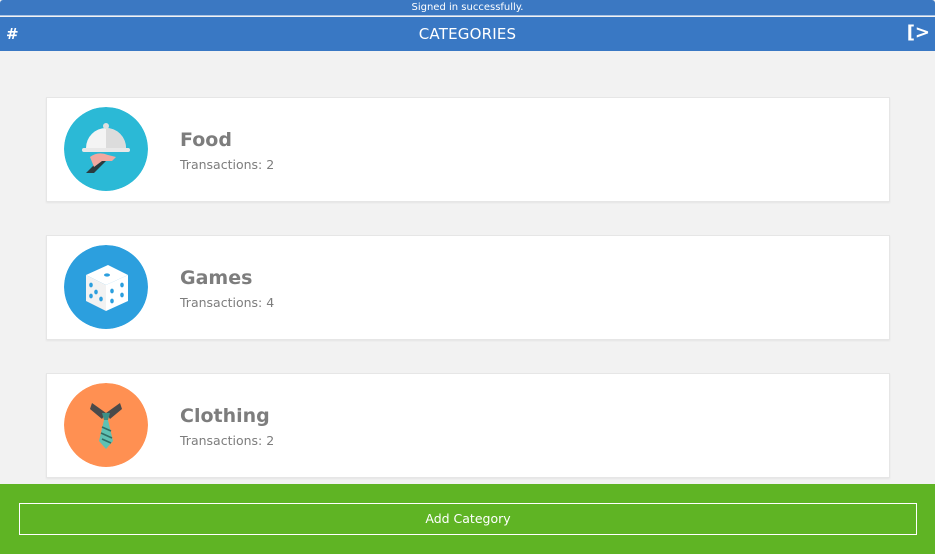  What do you see at coordinates (206, 140) in the screenshot?
I see `category-name: Food` at bounding box center [206, 140].